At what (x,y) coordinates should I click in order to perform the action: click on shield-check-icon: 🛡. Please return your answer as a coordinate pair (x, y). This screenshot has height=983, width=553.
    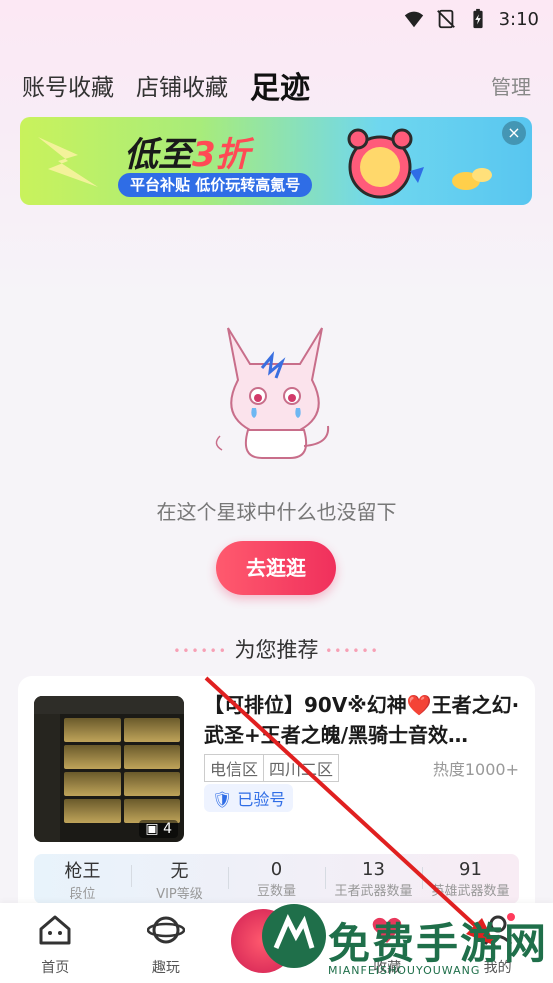
    Looking at the image, I should click on (222, 799).